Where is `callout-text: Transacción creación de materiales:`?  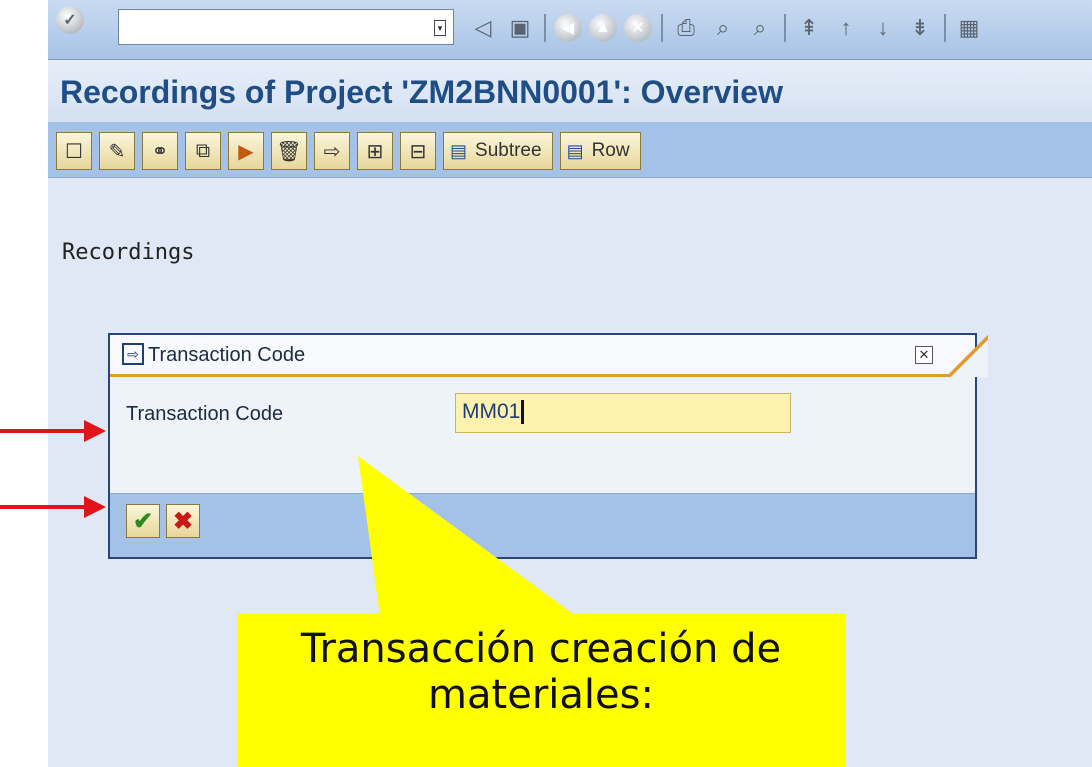
callout-text: Transacción creación de materiales: is located at coordinates (541, 672).